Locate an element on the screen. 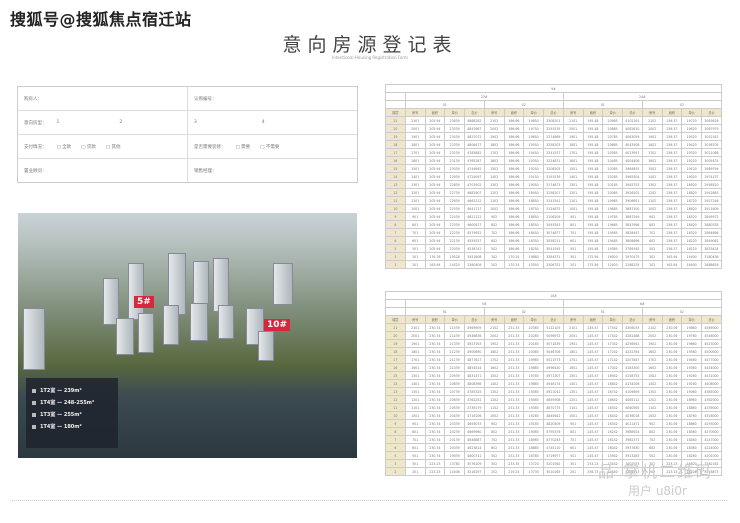 The width and height of the screenshot is (740, 523). table-cell: 20280 is located at coordinates (533, 335).